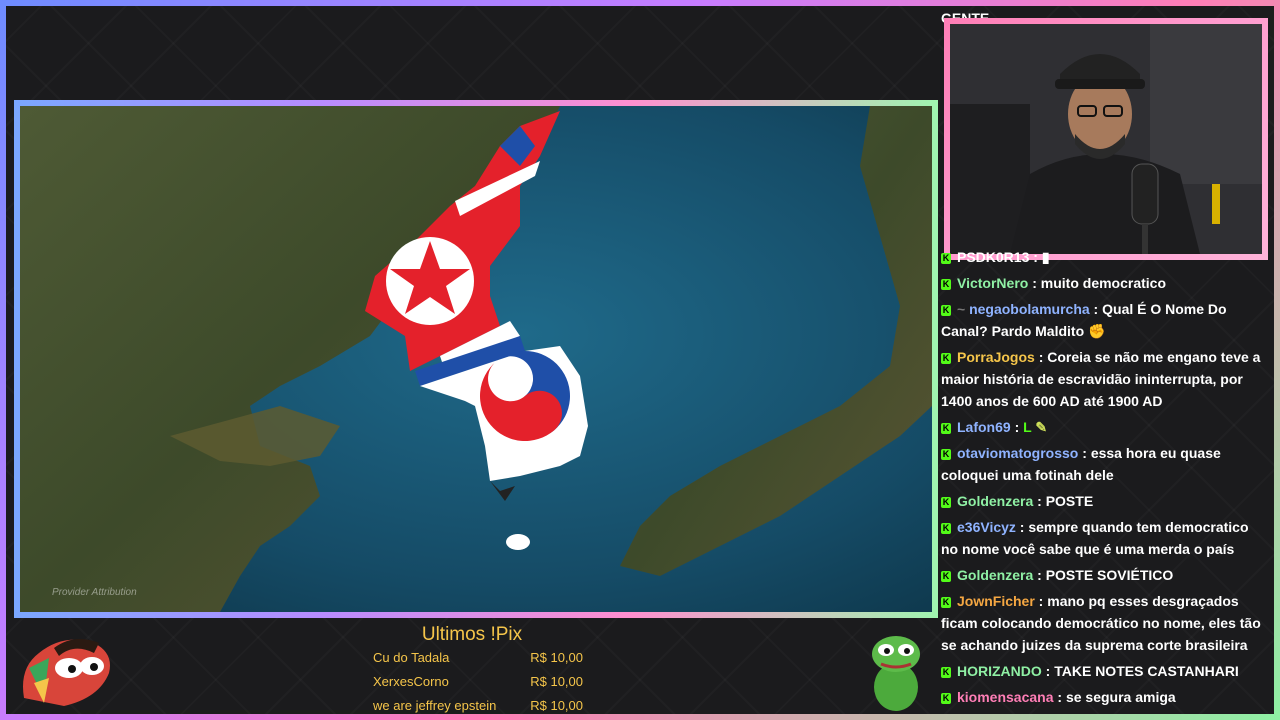 The image size is (1280, 720). What do you see at coordinates (1045, 257) in the screenshot?
I see `emote-icon: ▮` at bounding box center [1045, 257].